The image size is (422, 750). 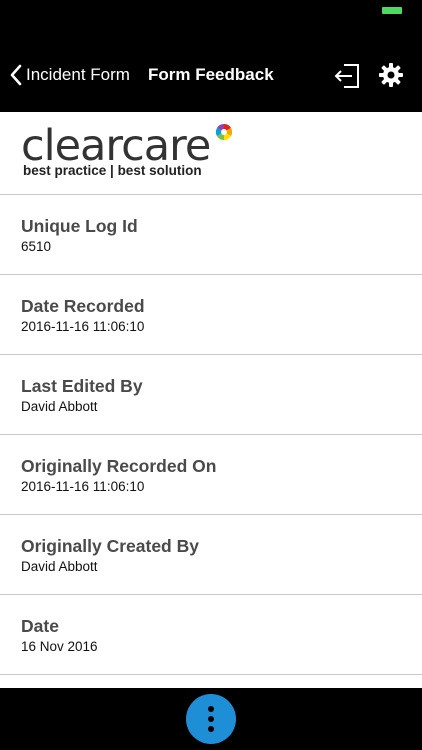 I want to click on field-value: 16 Nov 2016, so click(x=59, y=646).